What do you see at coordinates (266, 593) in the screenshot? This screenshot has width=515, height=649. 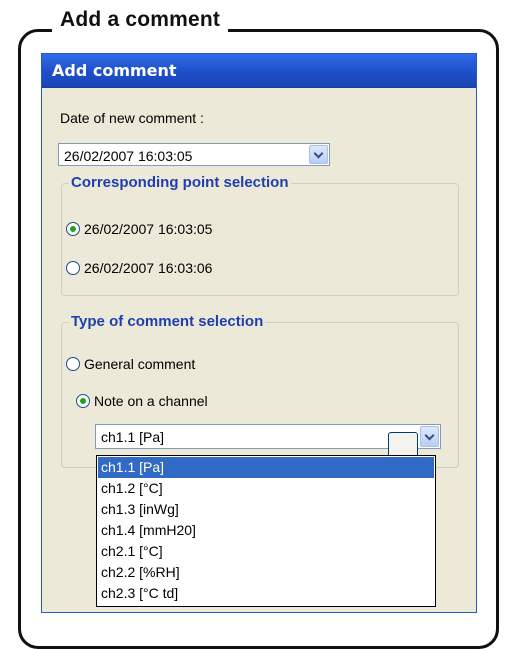 I see `channel-option: ch2.3 [°C td]` at bounding box center [266, 593].